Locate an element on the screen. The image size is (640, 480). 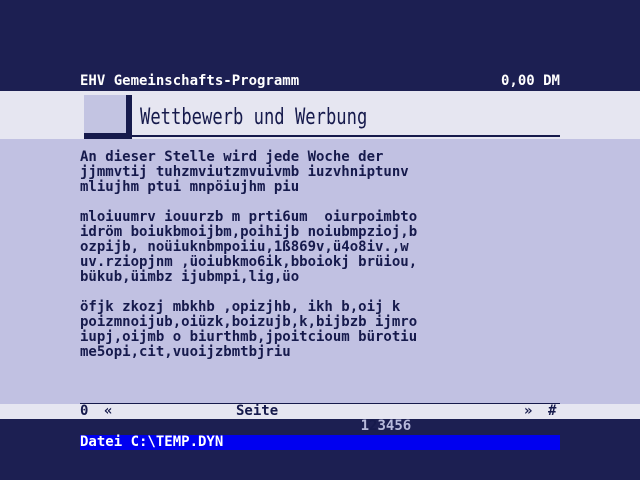
page-number-6: 6 is located at coordinates (407, 426).